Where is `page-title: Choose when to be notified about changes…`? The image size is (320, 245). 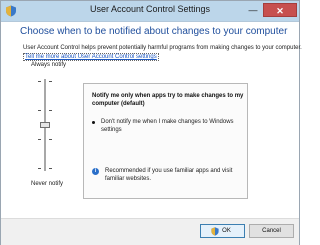 page-title: Choose when to be notified about changes… is located at coordinates (154, 31).